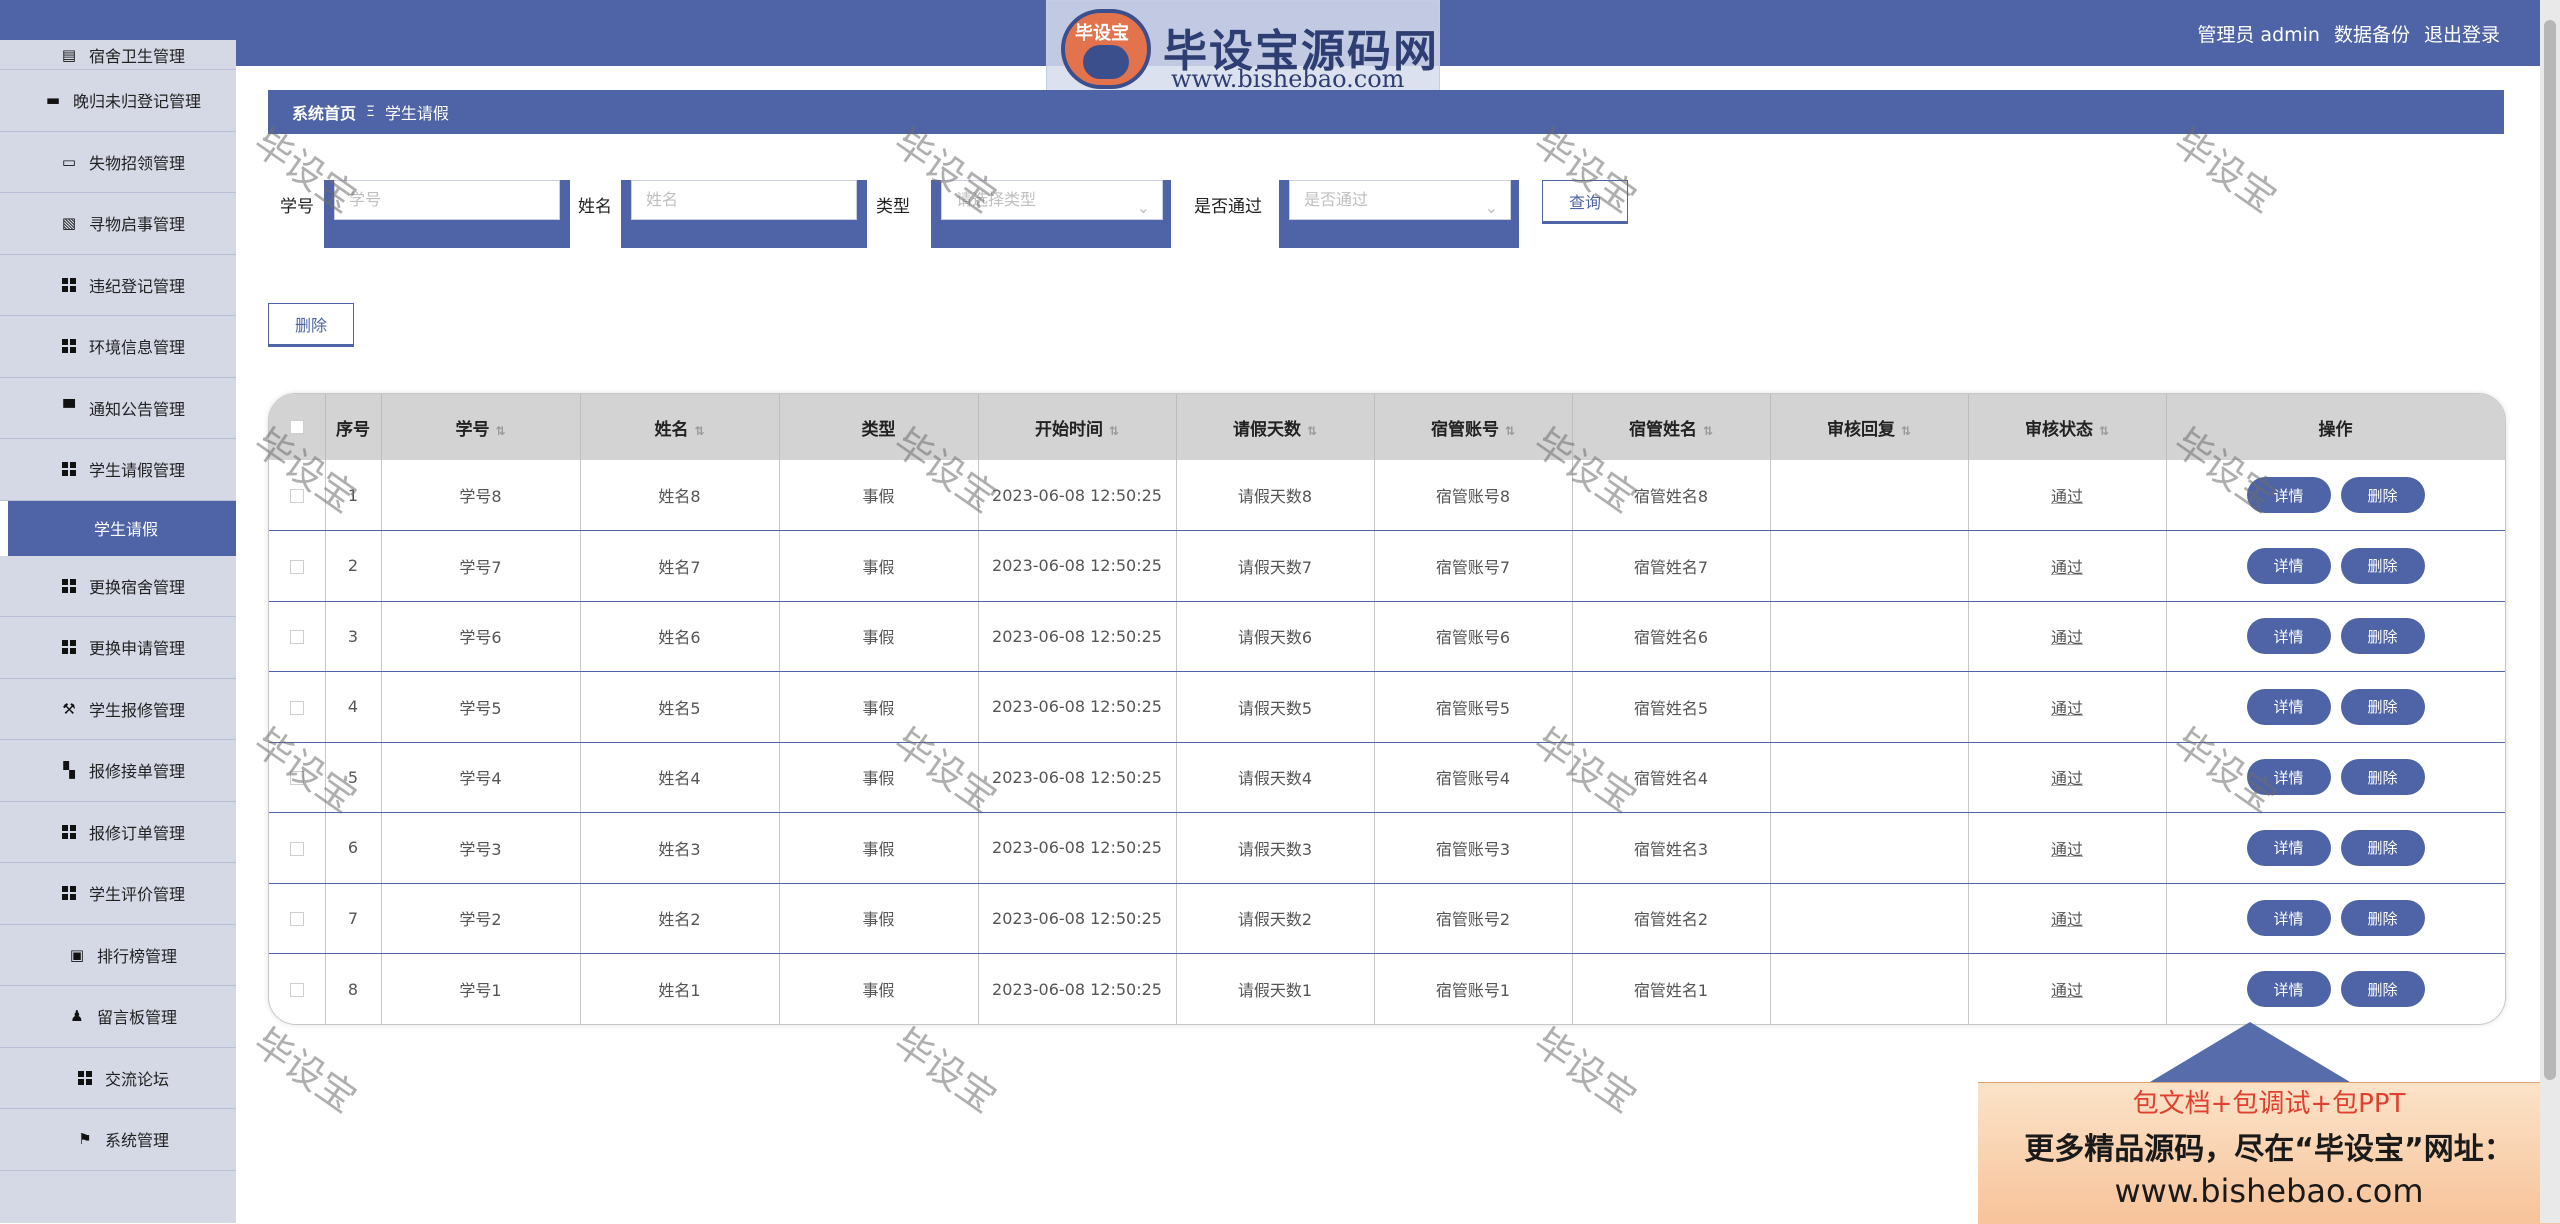 The image size is (2560, 1224). What do you see at coordinates (1473, 566) in the screenshot?
I see `cell-account: 宿管账号7` at bounding box center [1473, 566].